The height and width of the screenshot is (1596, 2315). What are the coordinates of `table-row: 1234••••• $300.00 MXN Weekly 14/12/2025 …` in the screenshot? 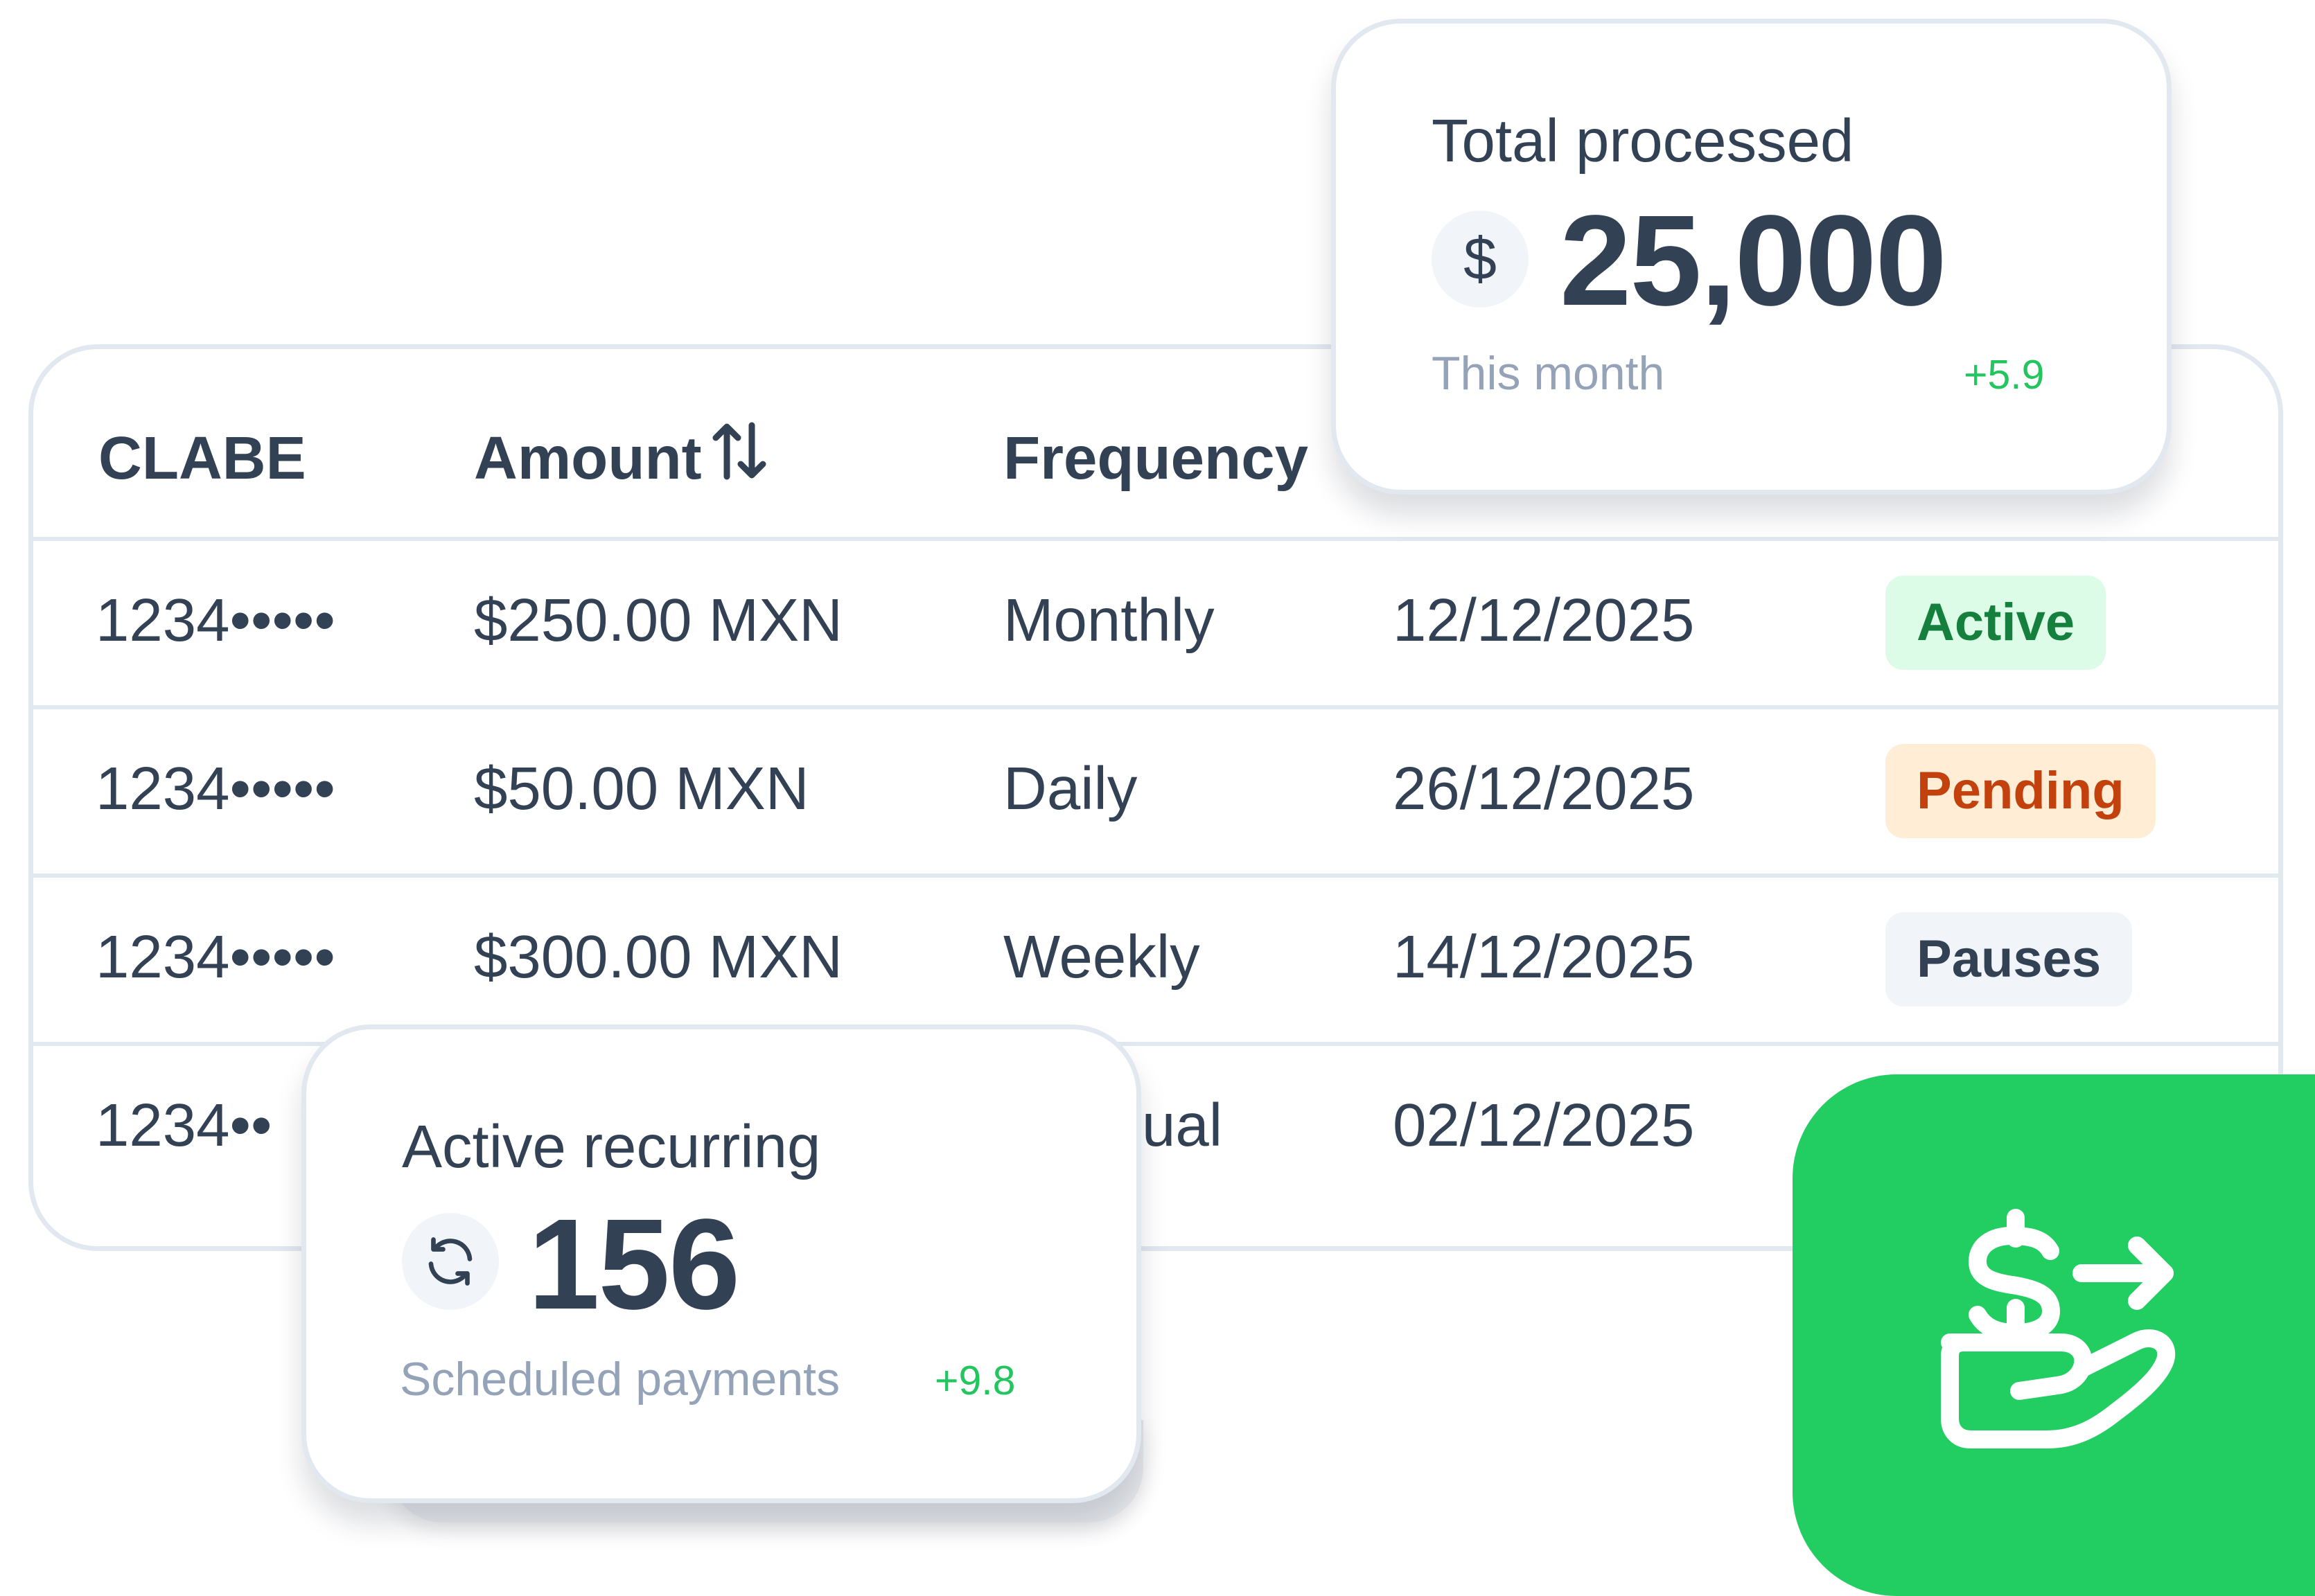 It's located at (1155, 961).